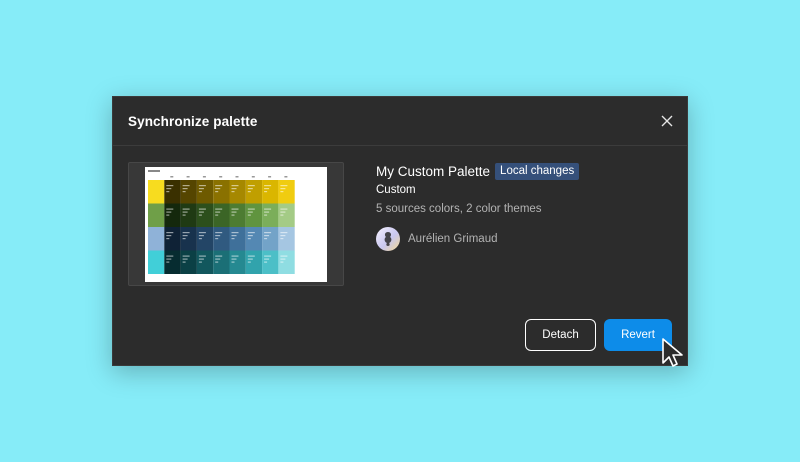  Describe the element at coordinates (560, 335) in the screenshot. I see `detach-button: Detach` at that location.